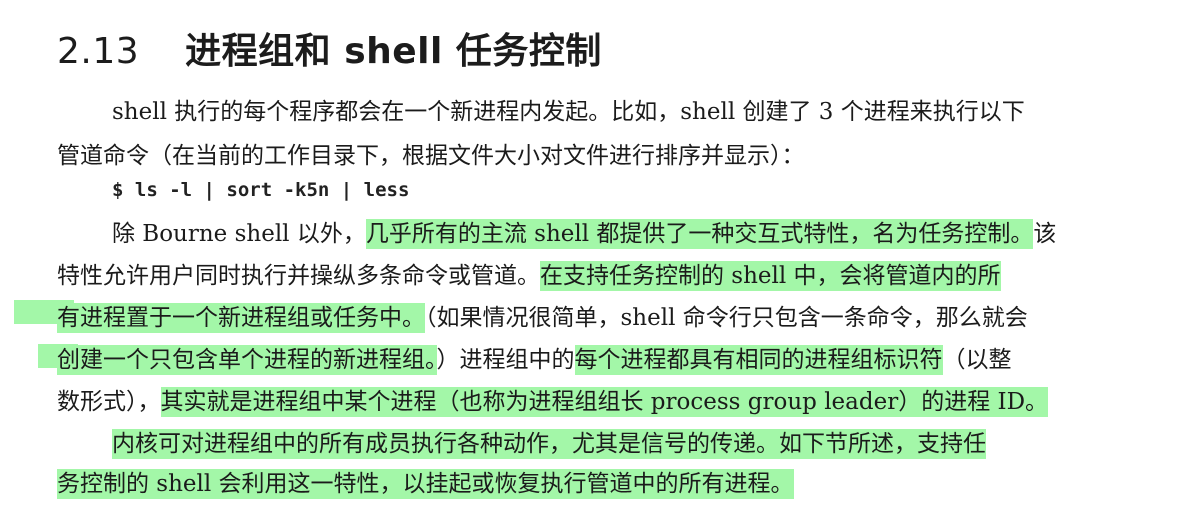 The width and height of the screenshot is (1203, 522). What do you see at coordinates (1045, 234) in the screenshot?
I see `text-run: 该` at bounding box center [1045, 234].